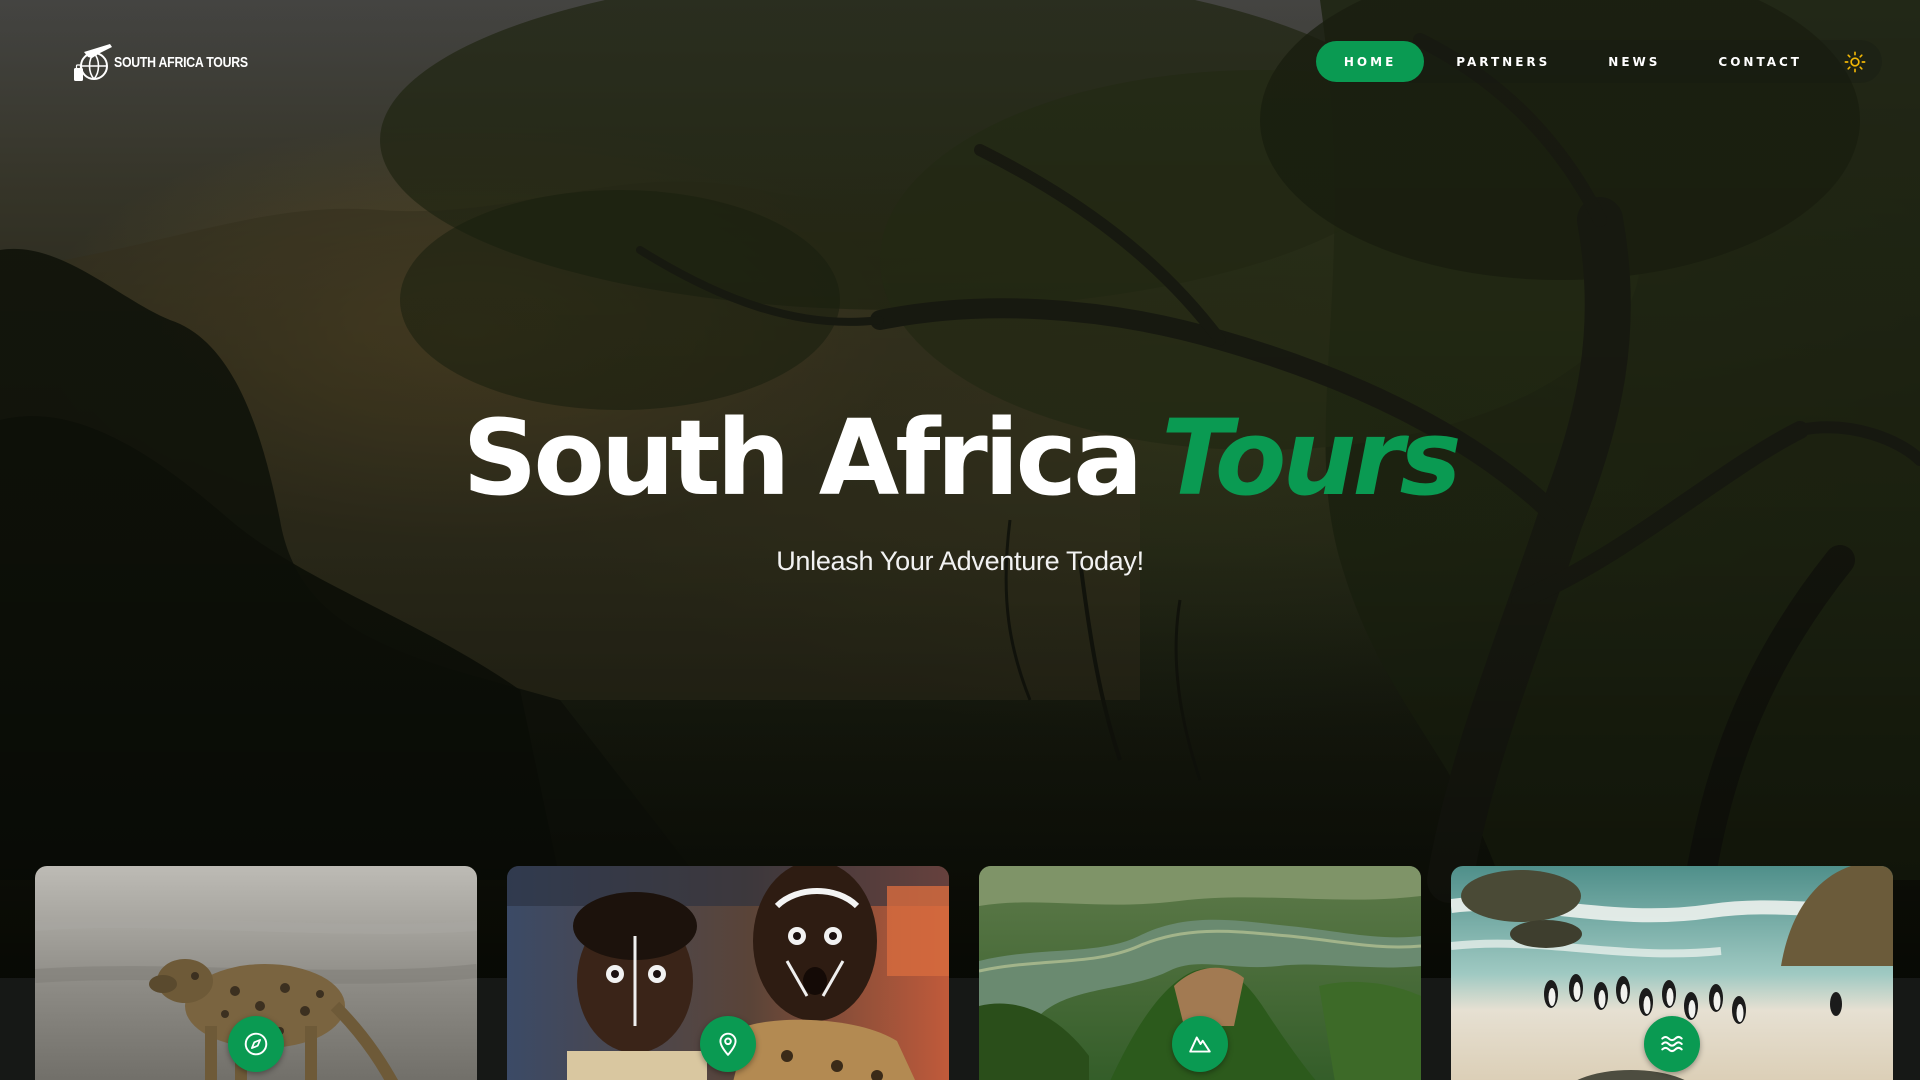  Describe the element at coordinates (1200, 973) in the screenshot. I see `card-canyon` at that location.